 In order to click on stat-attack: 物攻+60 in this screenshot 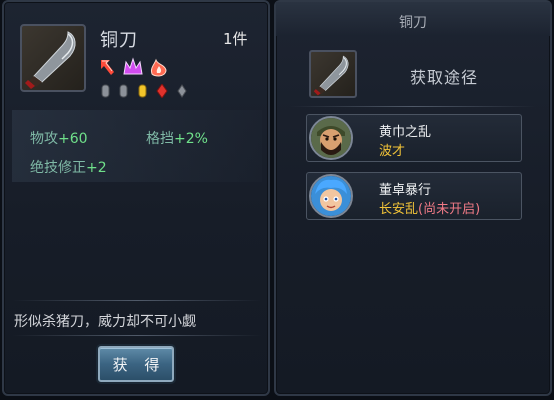, I will do `click(59, 139)`.